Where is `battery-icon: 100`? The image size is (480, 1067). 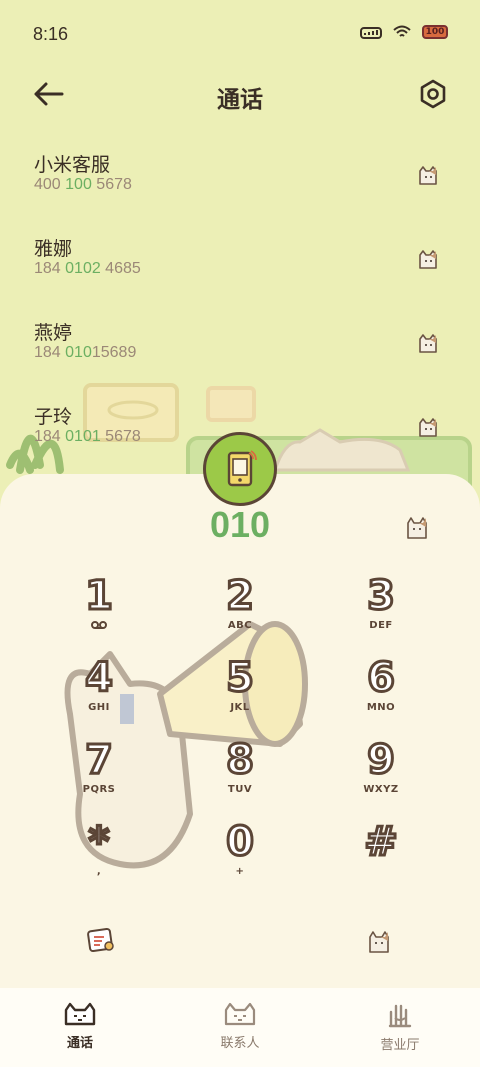 battery-icon: 100 is located at coordinates (435, 32).